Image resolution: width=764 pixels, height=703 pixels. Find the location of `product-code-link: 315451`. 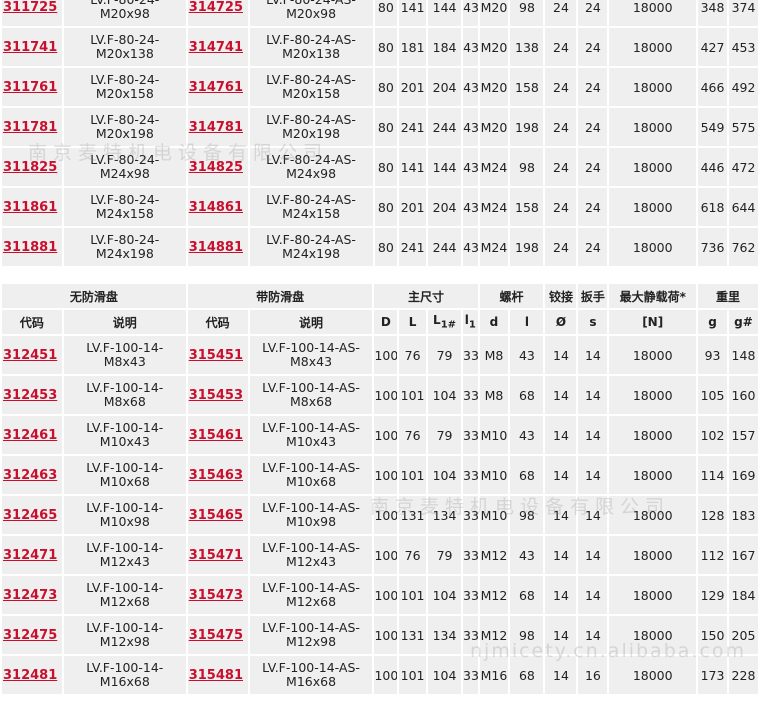

product-code-link: 315451 is located at coordinates (216, 355).